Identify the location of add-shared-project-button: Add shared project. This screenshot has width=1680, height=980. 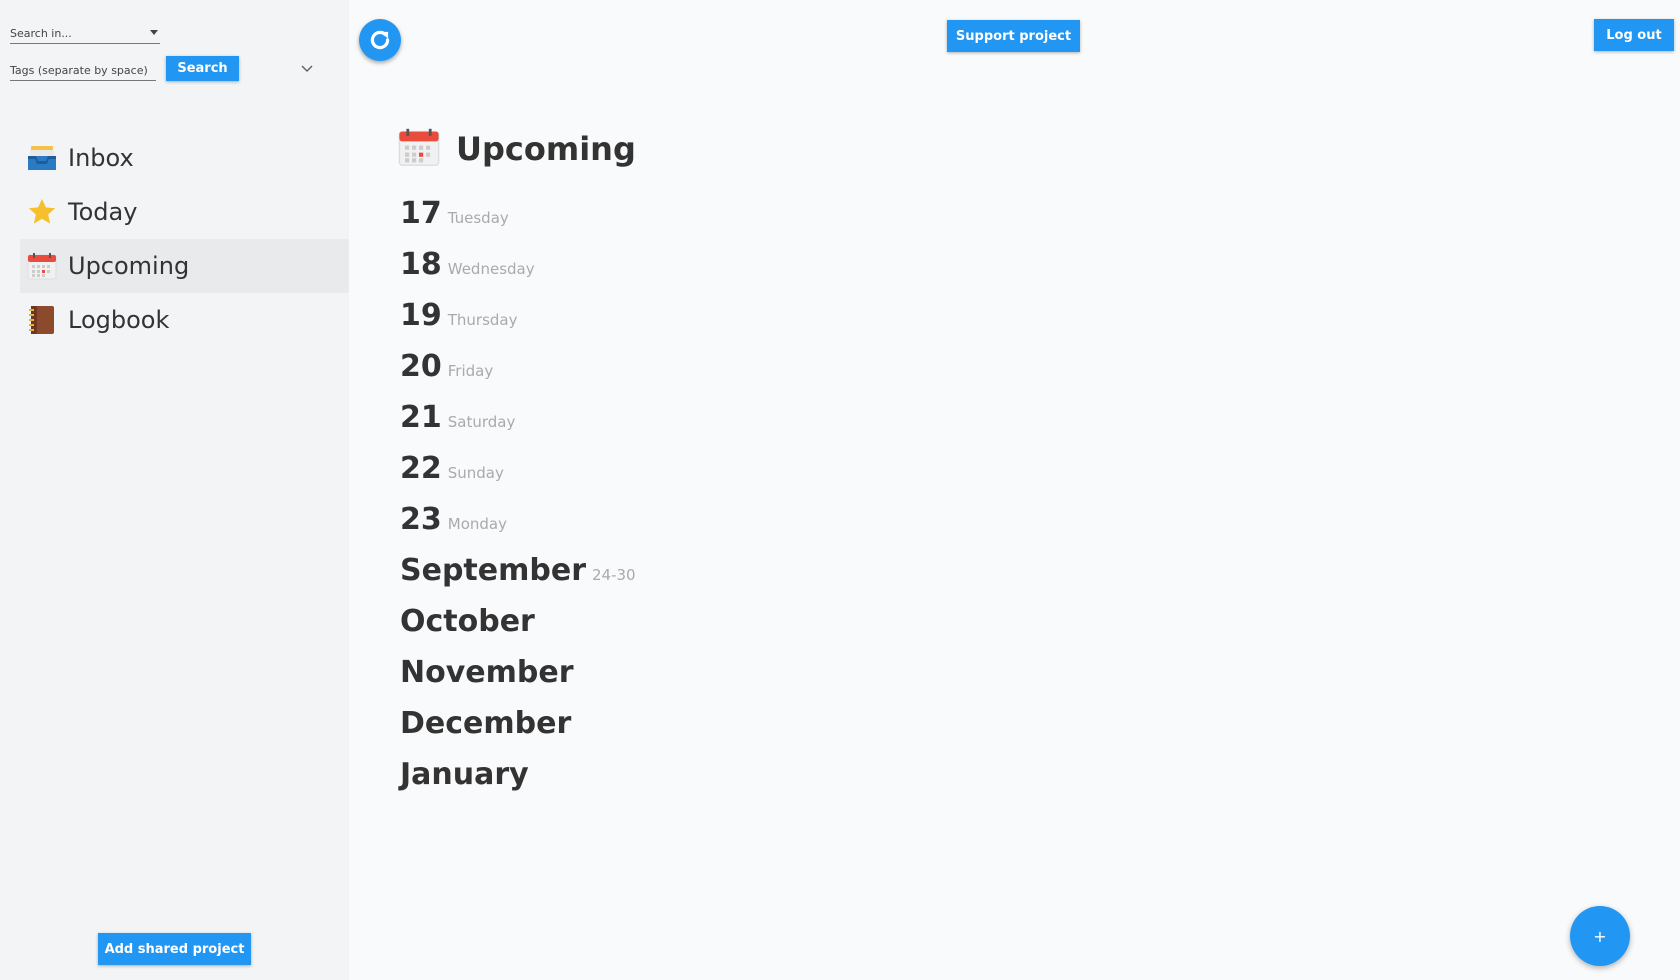
(174, 949).